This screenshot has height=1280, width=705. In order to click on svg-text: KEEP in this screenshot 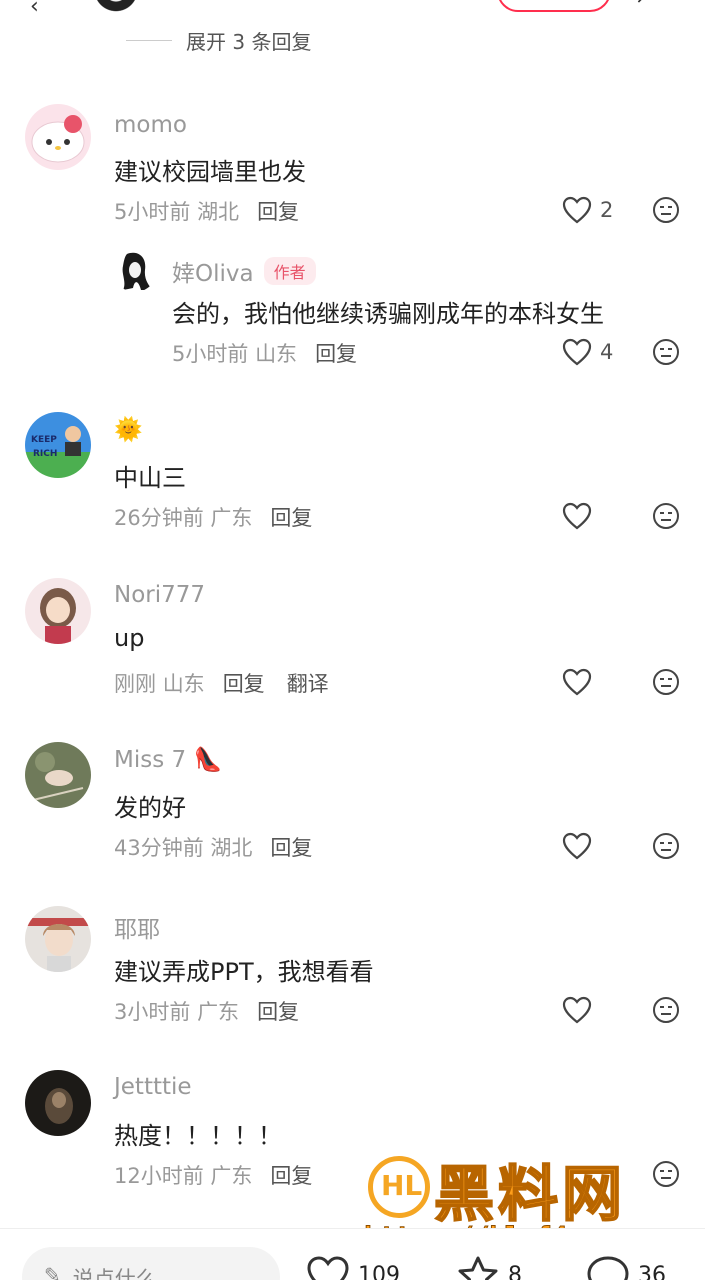, I will do `click(44, 440)`.